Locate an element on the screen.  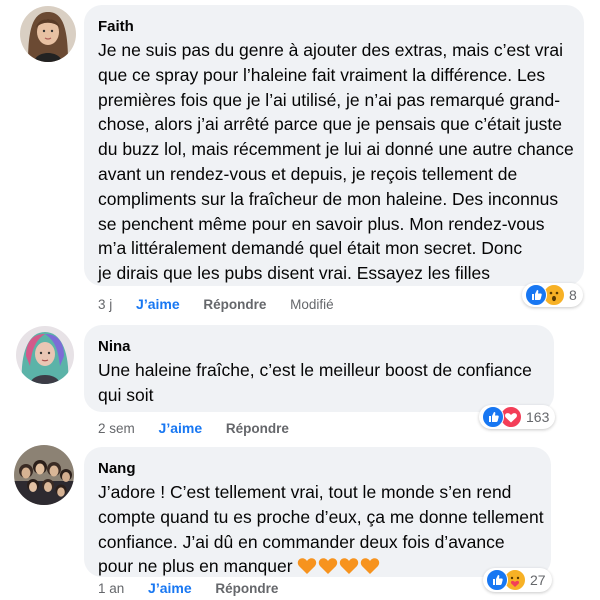
heart-emojis is located at coordinates (339, 569).